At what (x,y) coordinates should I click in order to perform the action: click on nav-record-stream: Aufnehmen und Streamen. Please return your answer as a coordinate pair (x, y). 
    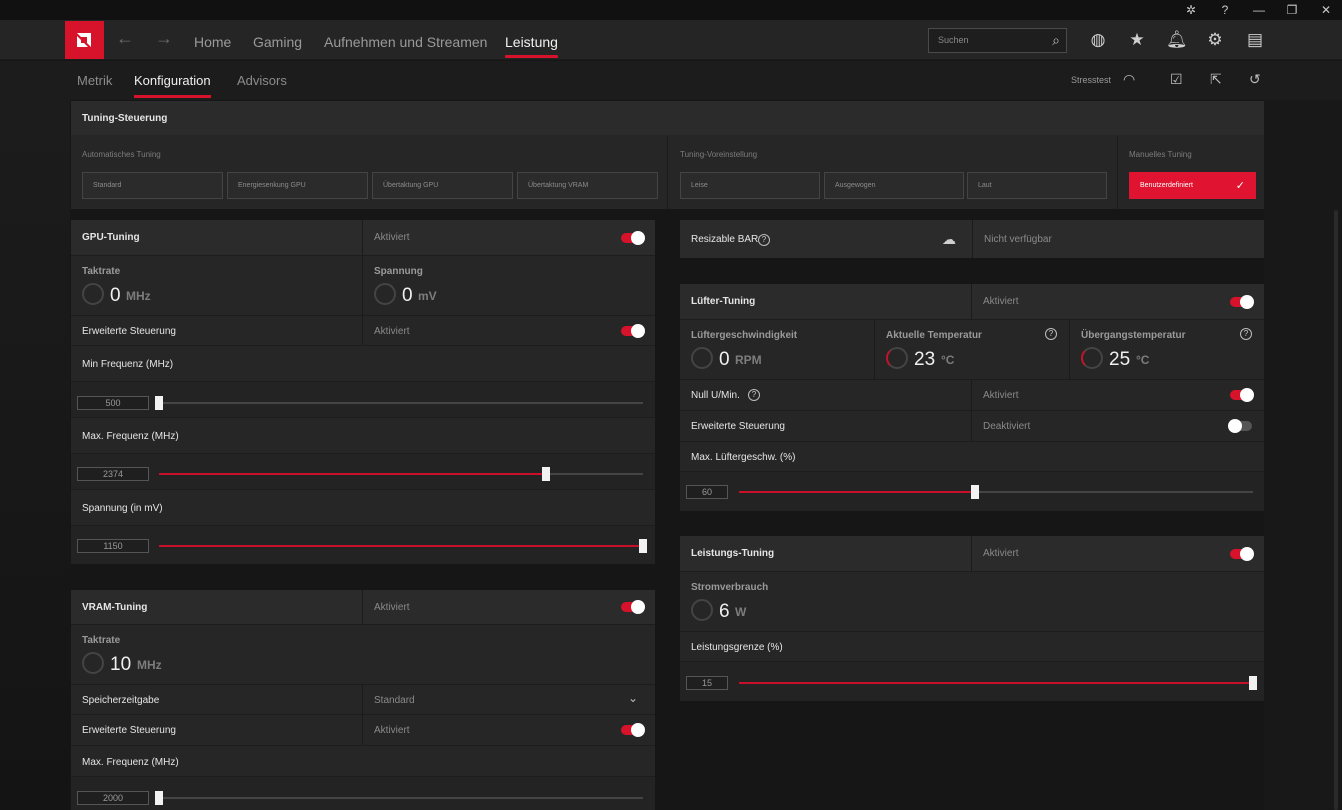
    Looking at the image, I should click on (405, 42).